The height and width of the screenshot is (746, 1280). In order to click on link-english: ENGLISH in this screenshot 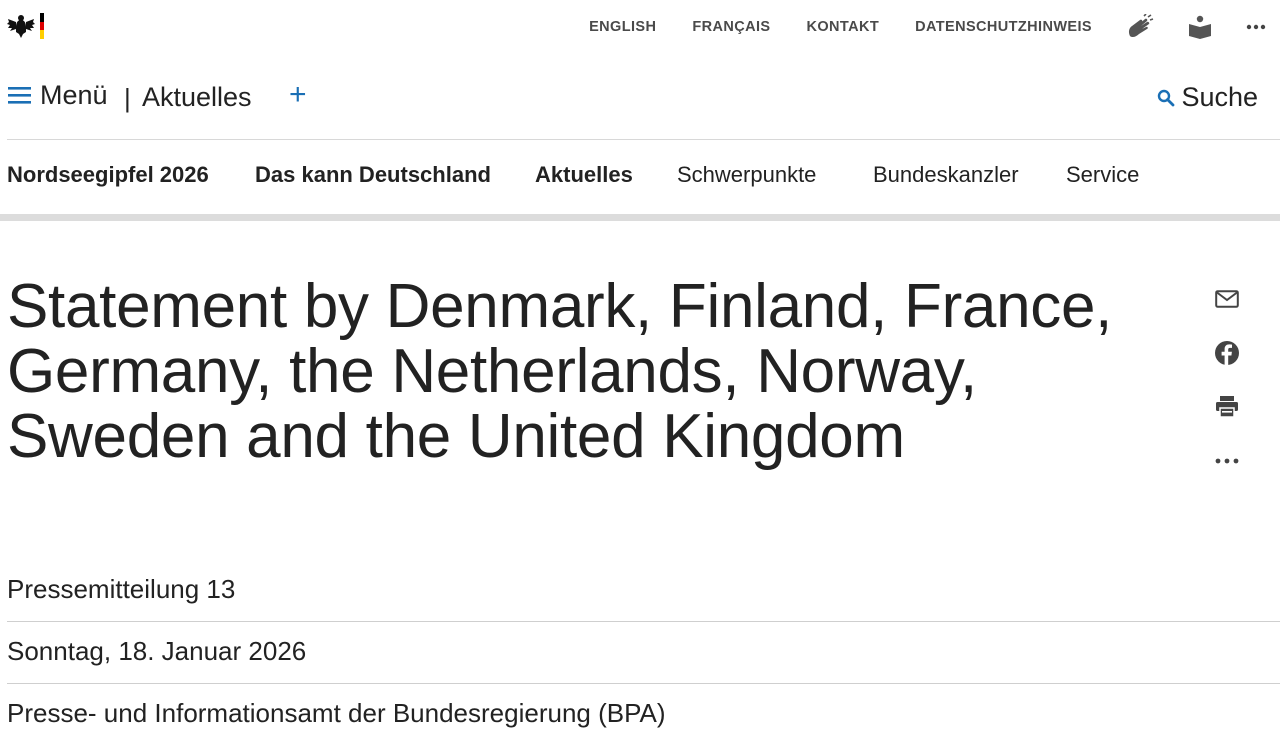, I will do `click(622, 27)`.